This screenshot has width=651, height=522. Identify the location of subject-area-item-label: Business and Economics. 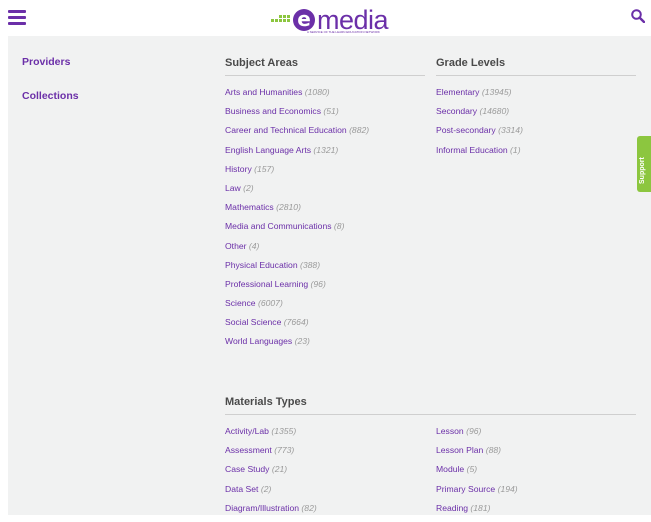
(273, 111).